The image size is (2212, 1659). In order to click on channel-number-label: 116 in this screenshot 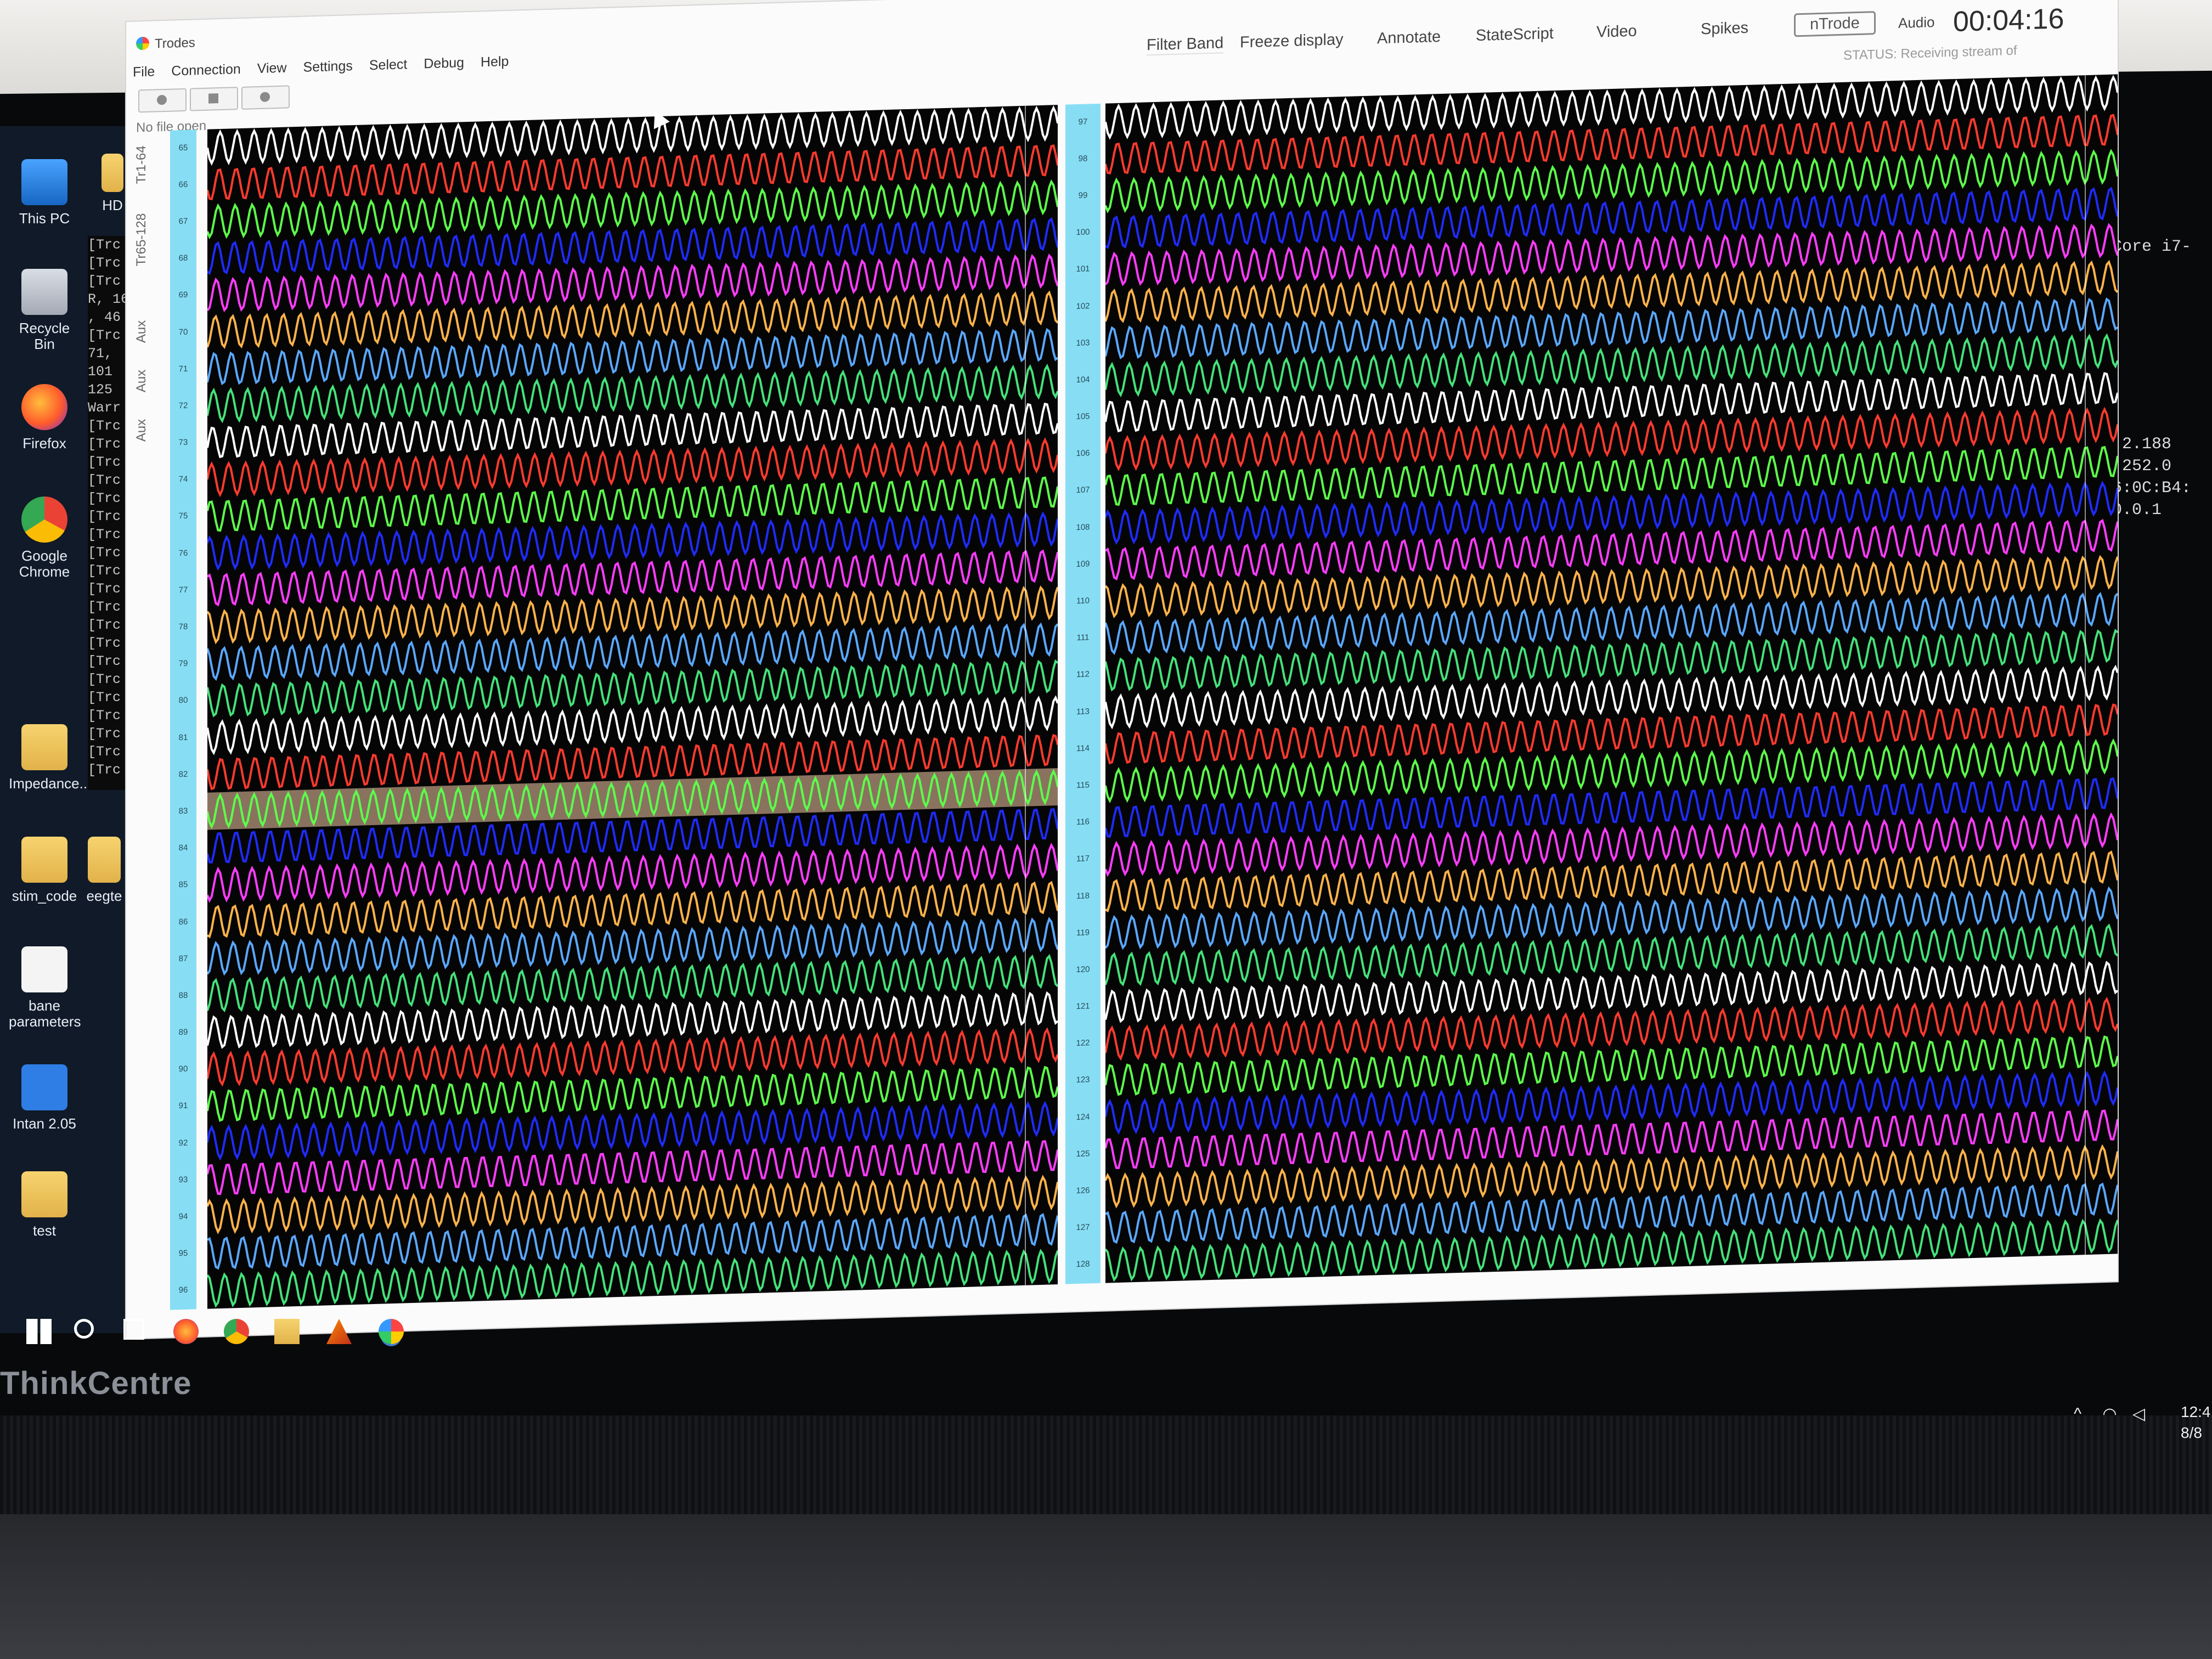, I will do `click(1083, 822)`.